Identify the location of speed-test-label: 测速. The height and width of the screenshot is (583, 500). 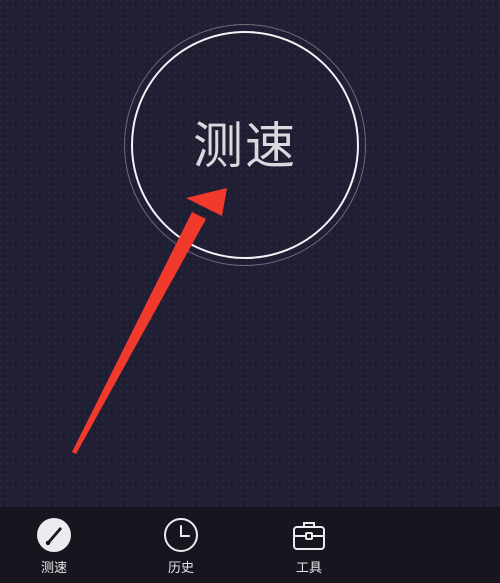
(245, 146).